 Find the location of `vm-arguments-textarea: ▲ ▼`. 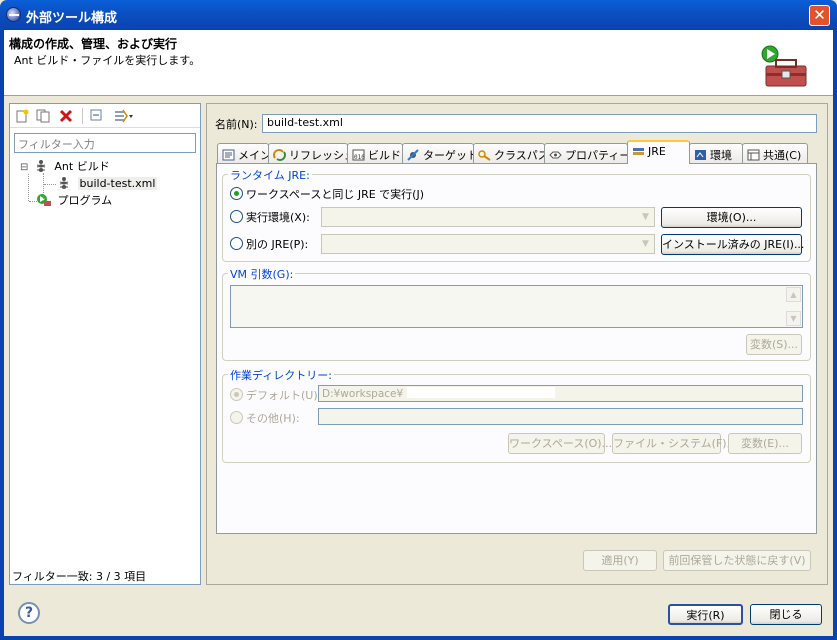

vm-arguments-textarea: ▲ ▼ is located at coordinates (516, 306).